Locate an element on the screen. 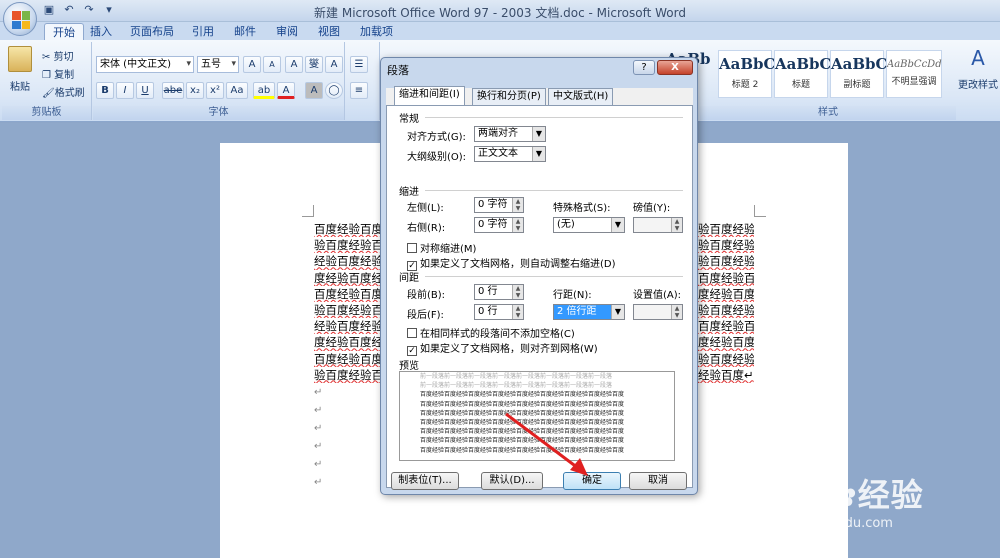 This screenshot has width=1000, height=558. tab-home: 开始 is located at coordinates (64, 31).